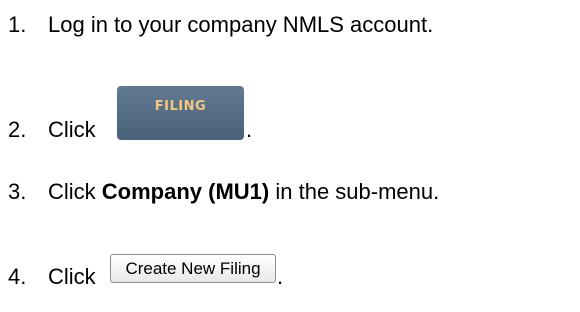 The width and height of the screenshot is (580, 312). I want to click on step-number: 1., so click(17, 24).